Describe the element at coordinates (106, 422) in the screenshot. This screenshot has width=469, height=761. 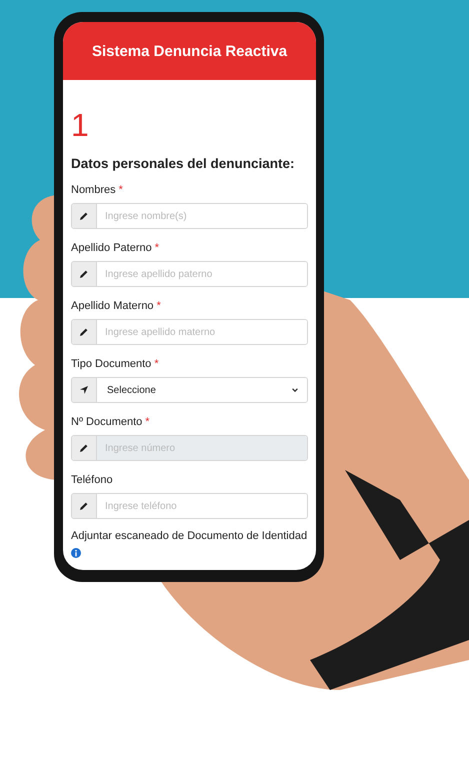
I see `field-label: Nº Documento` at that location.